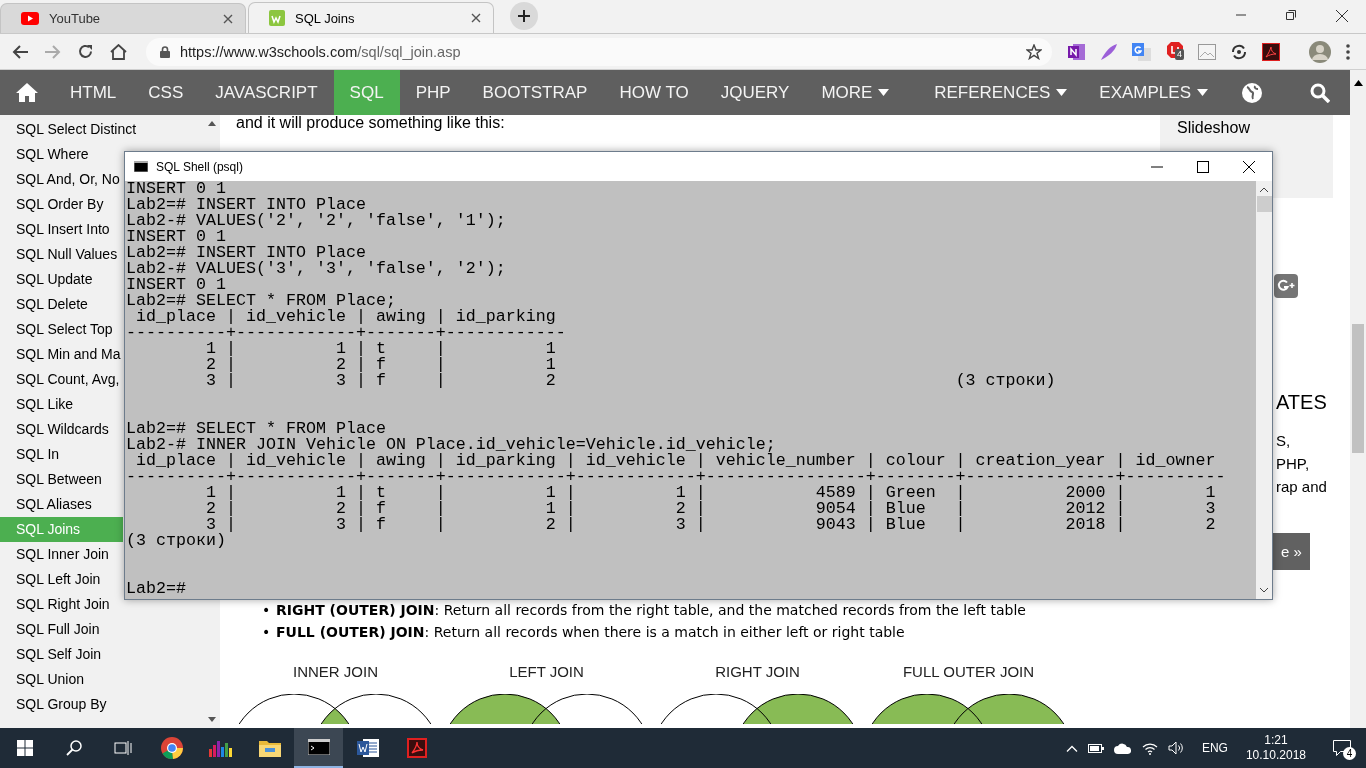 The image size is (1366, 768). Describe the element at coordinates (46, 504) in the screenshot. I see `sidebar-link: SQL Aliases` at that location.